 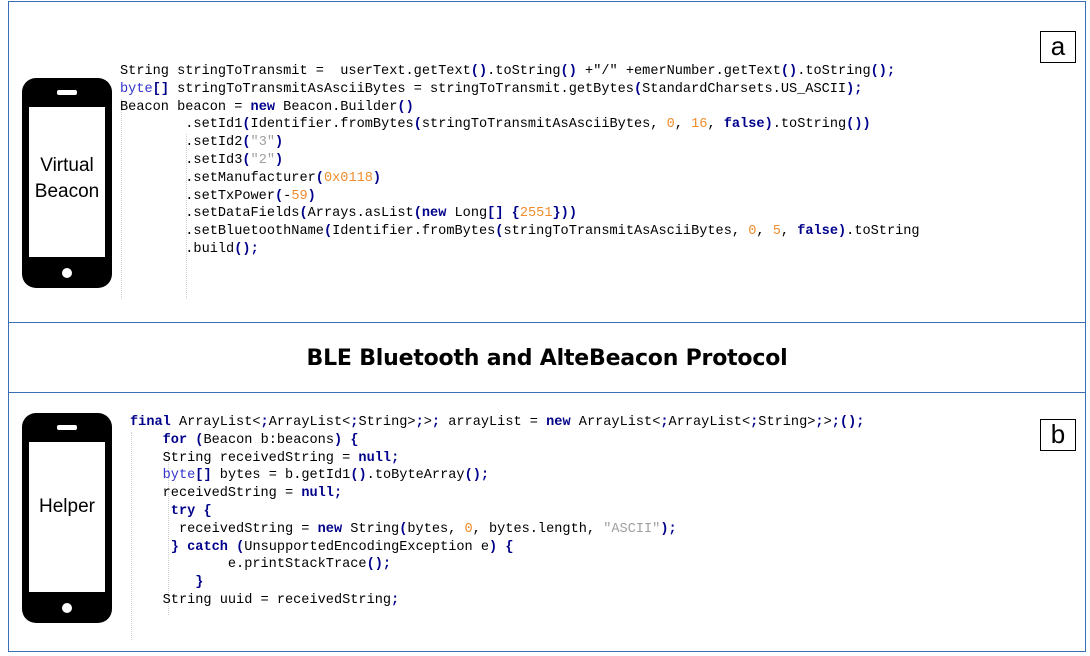 What do you see at coordinates (260, 440) in the screenshot?
I see `code-line: for (Beacon b:beacons) {` at bounding box center [260, 440].